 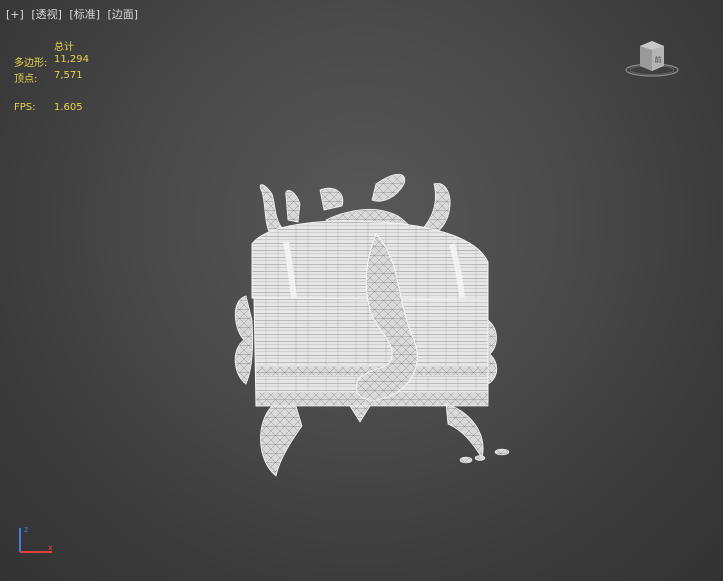 What do you see at coordinates (64, 47) in the screenshot?
I see `stats-header: 总计` at bounding box center [64, 47].